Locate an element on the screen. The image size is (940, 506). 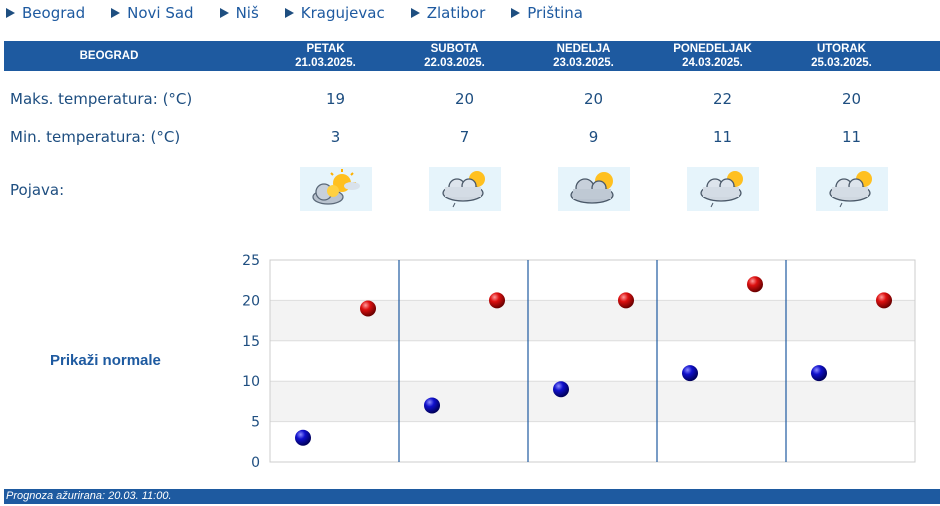
nav-item-novi-sad: Novi Sad is located at coordinates (152, 13).